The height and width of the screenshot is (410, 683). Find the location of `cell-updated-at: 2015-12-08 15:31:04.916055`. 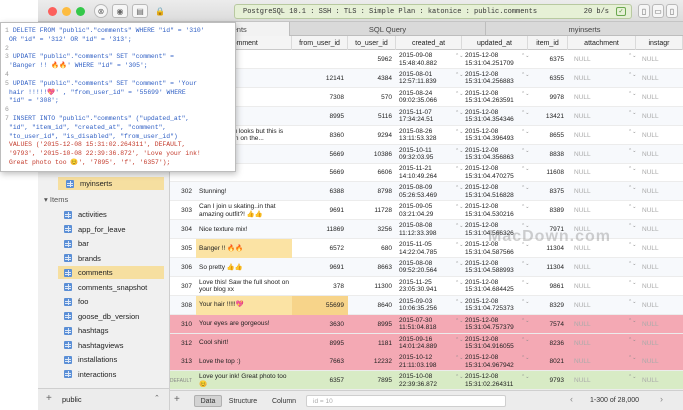

cell-updated-at: 2015-12-08 15:31:04.916055 is located at coordinates (495, 343).